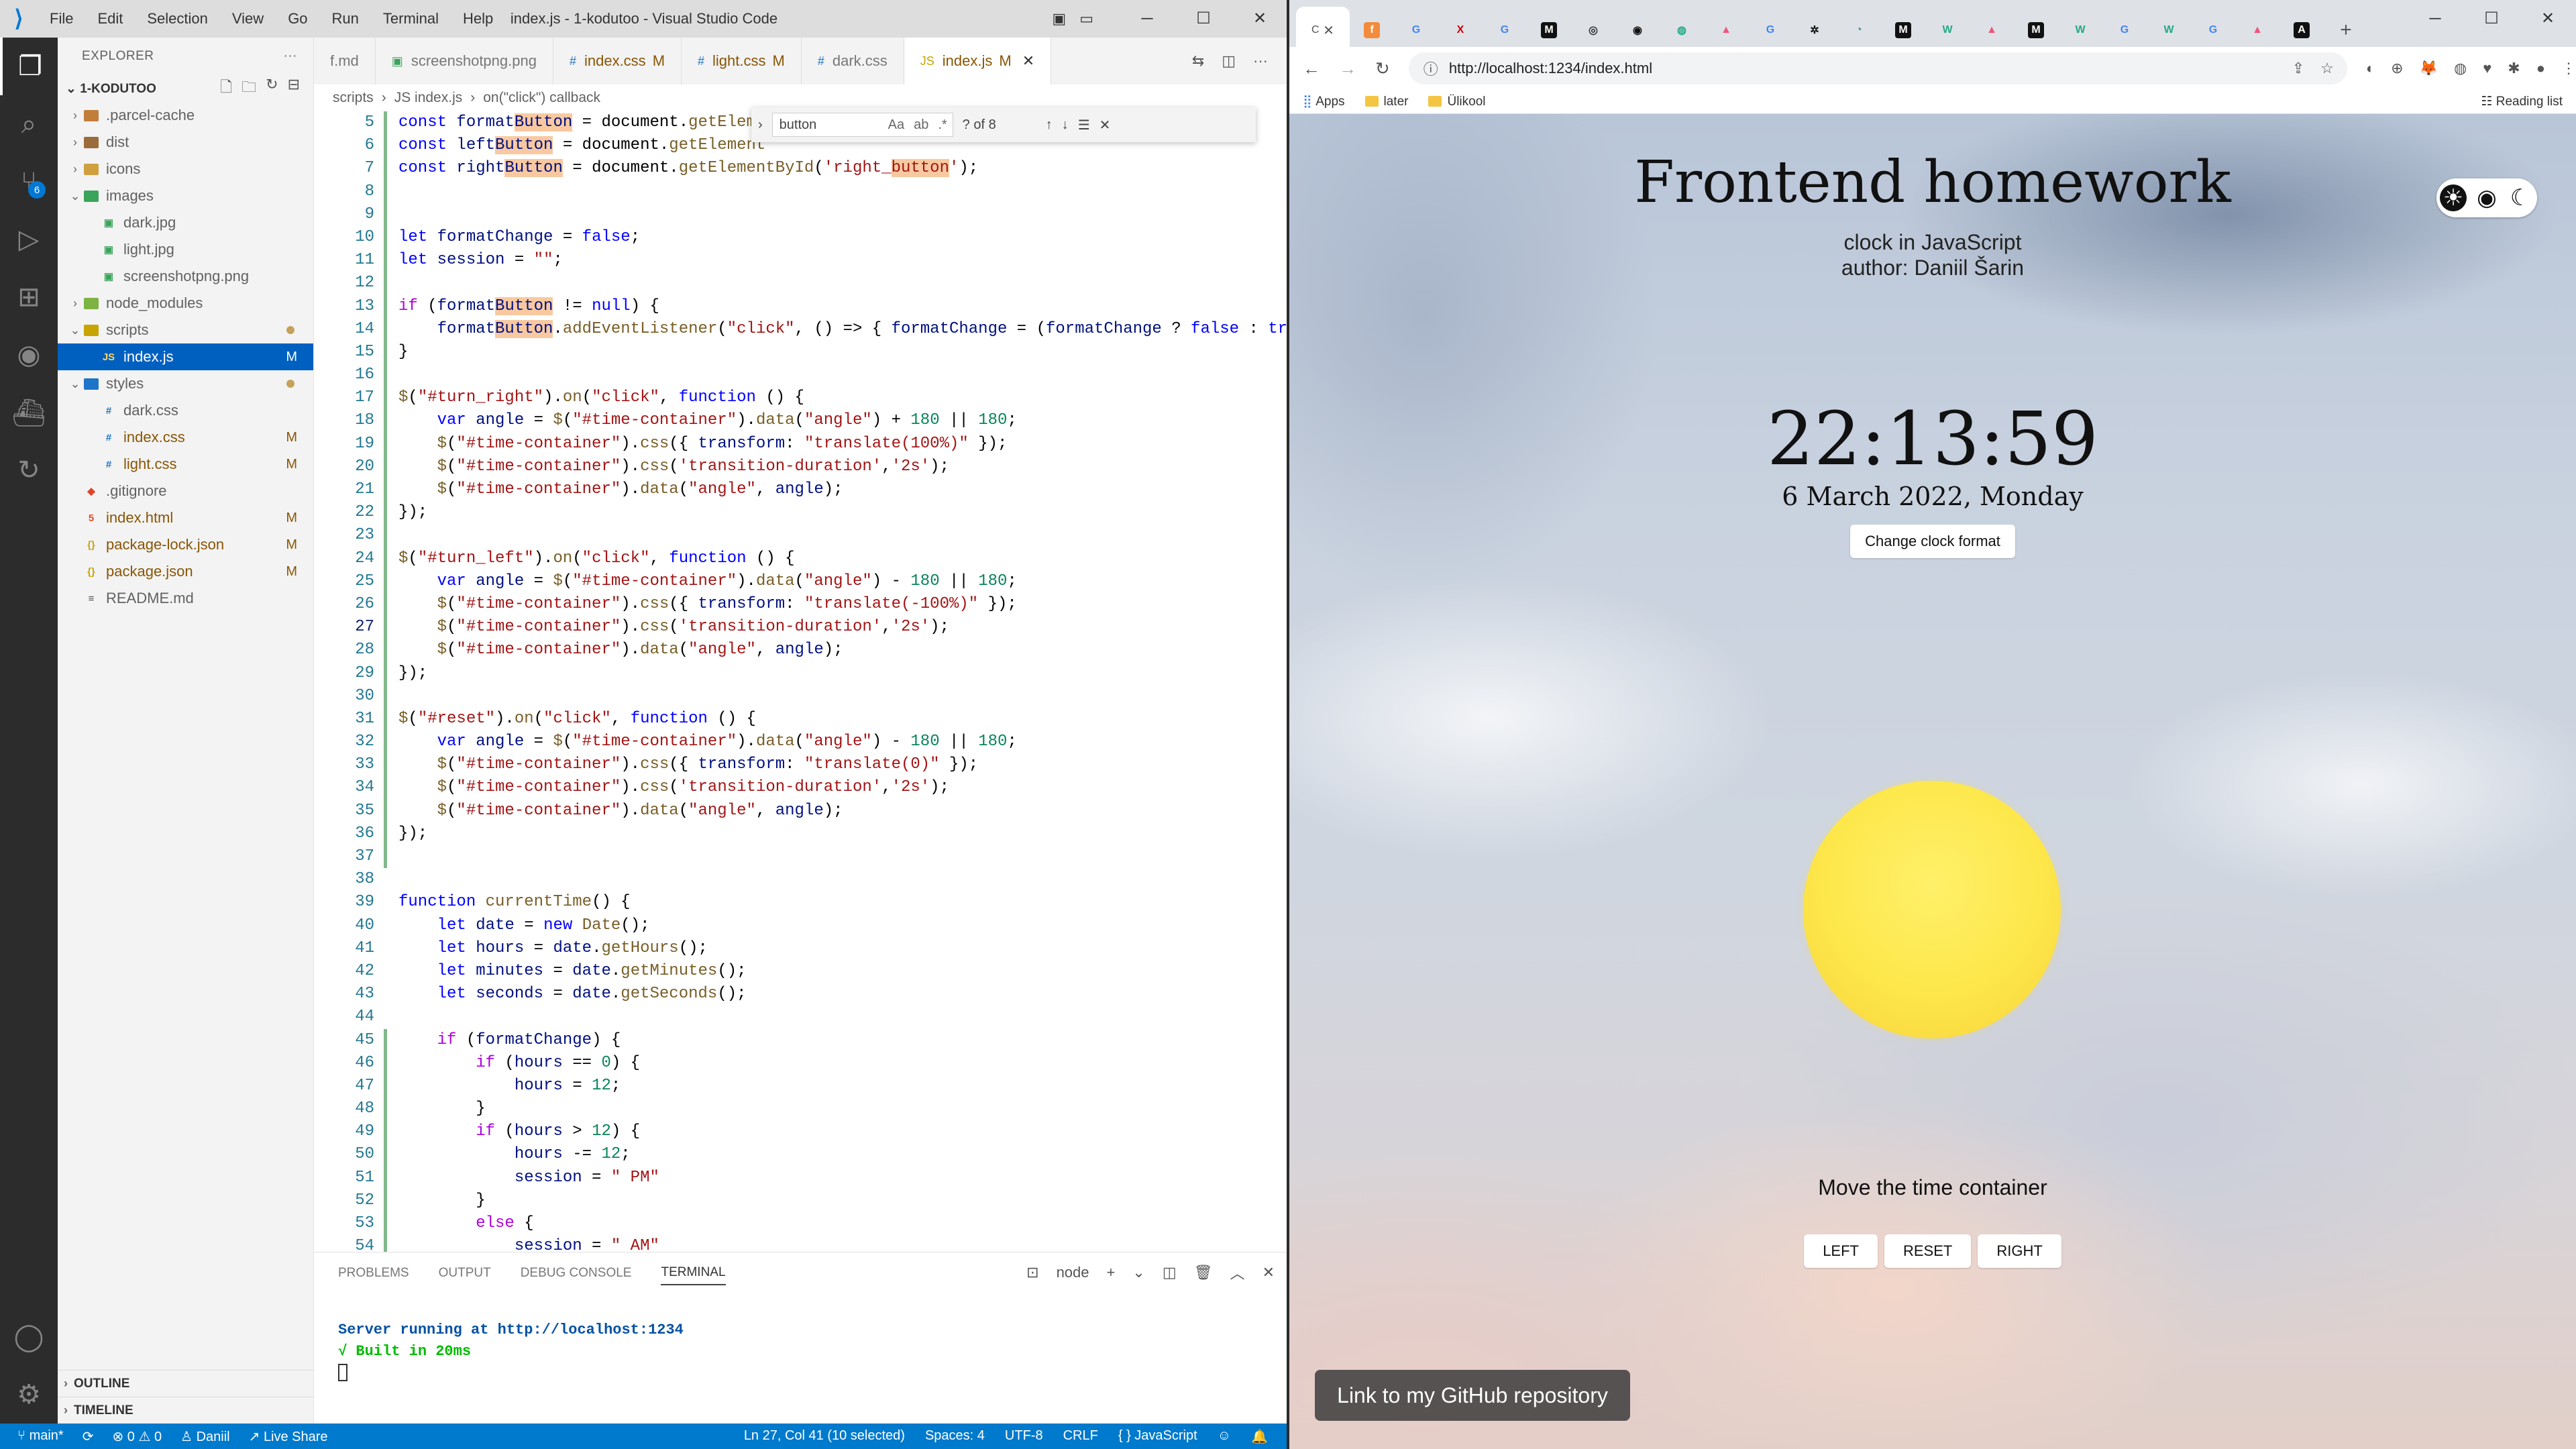  I want to click on panel-tab-output: OUTPUT, so click(465, 1273).